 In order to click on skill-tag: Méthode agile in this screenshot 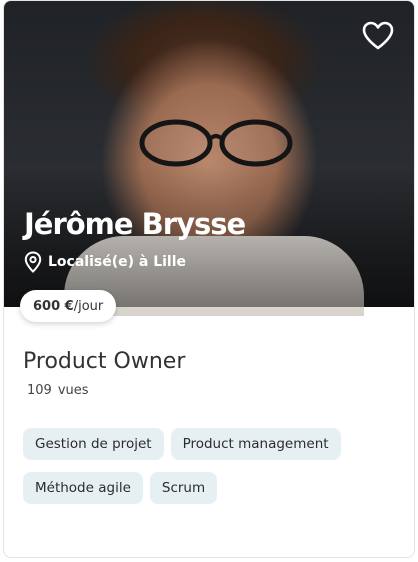, I will do `click(83, 488)`.